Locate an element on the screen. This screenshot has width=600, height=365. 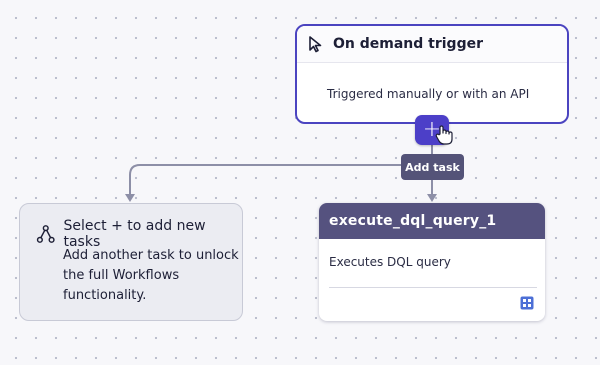
workflow-grid-icon is located at coordinates (527, 303).